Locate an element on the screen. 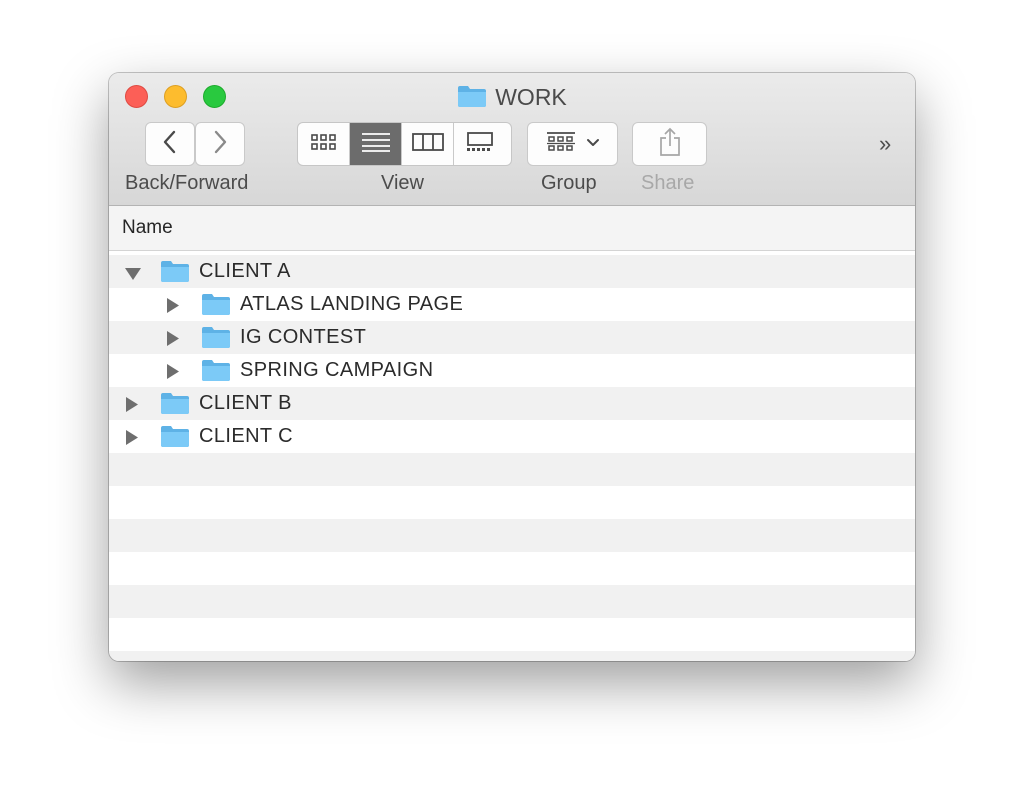 Image resolution: width=1024 pixels, height=806 pixels. view-segmented-control is located at coordinates (404, 144).